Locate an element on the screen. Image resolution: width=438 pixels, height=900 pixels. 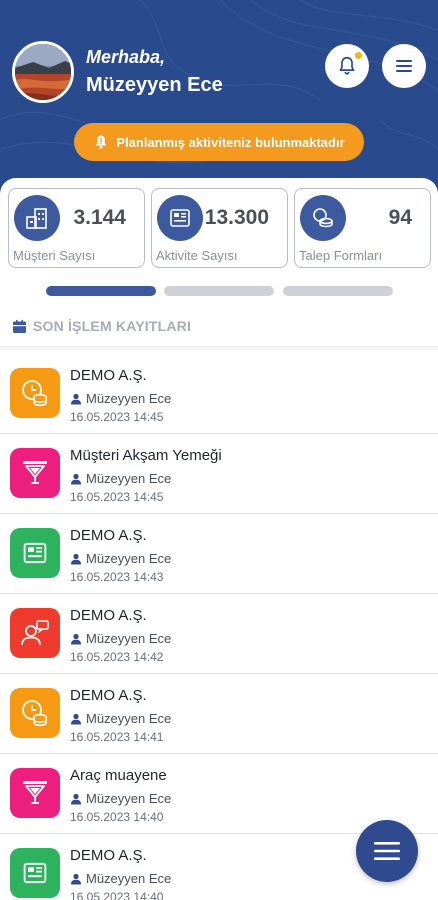
notifications-button is located at coordinates (347, 66).